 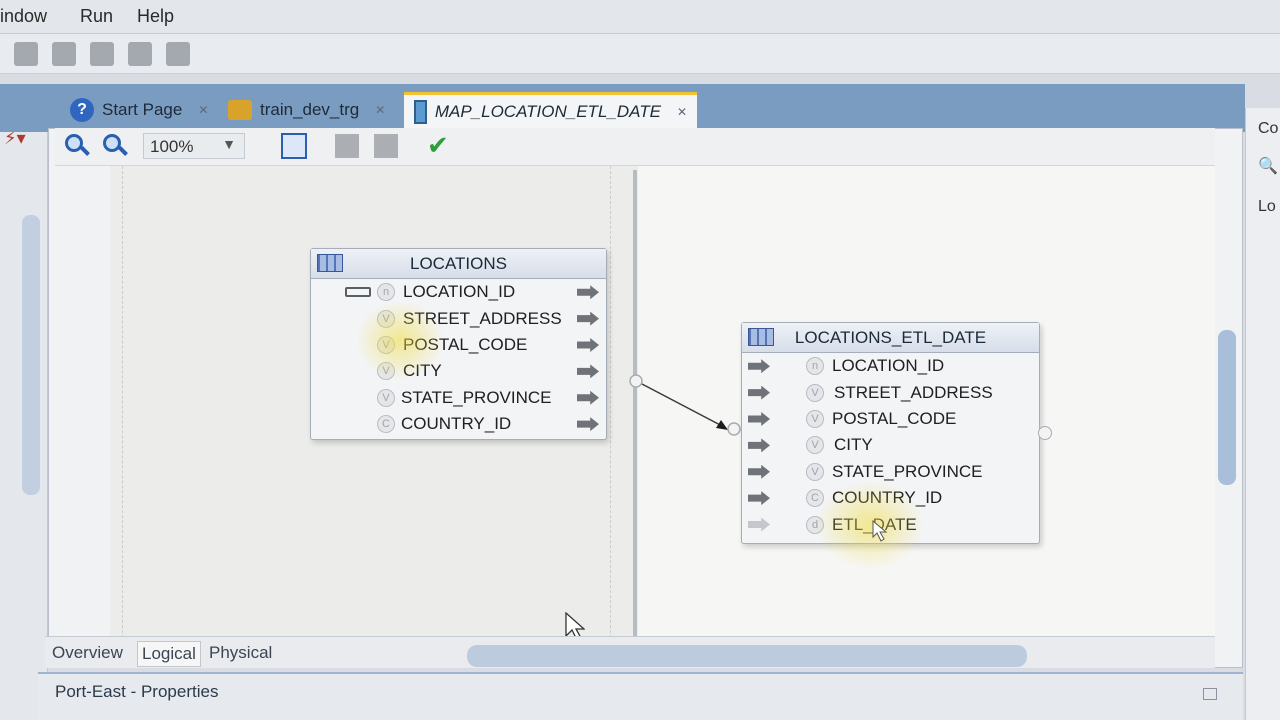 I want to click on zoom-out-icon, so click(x=115, y=146).